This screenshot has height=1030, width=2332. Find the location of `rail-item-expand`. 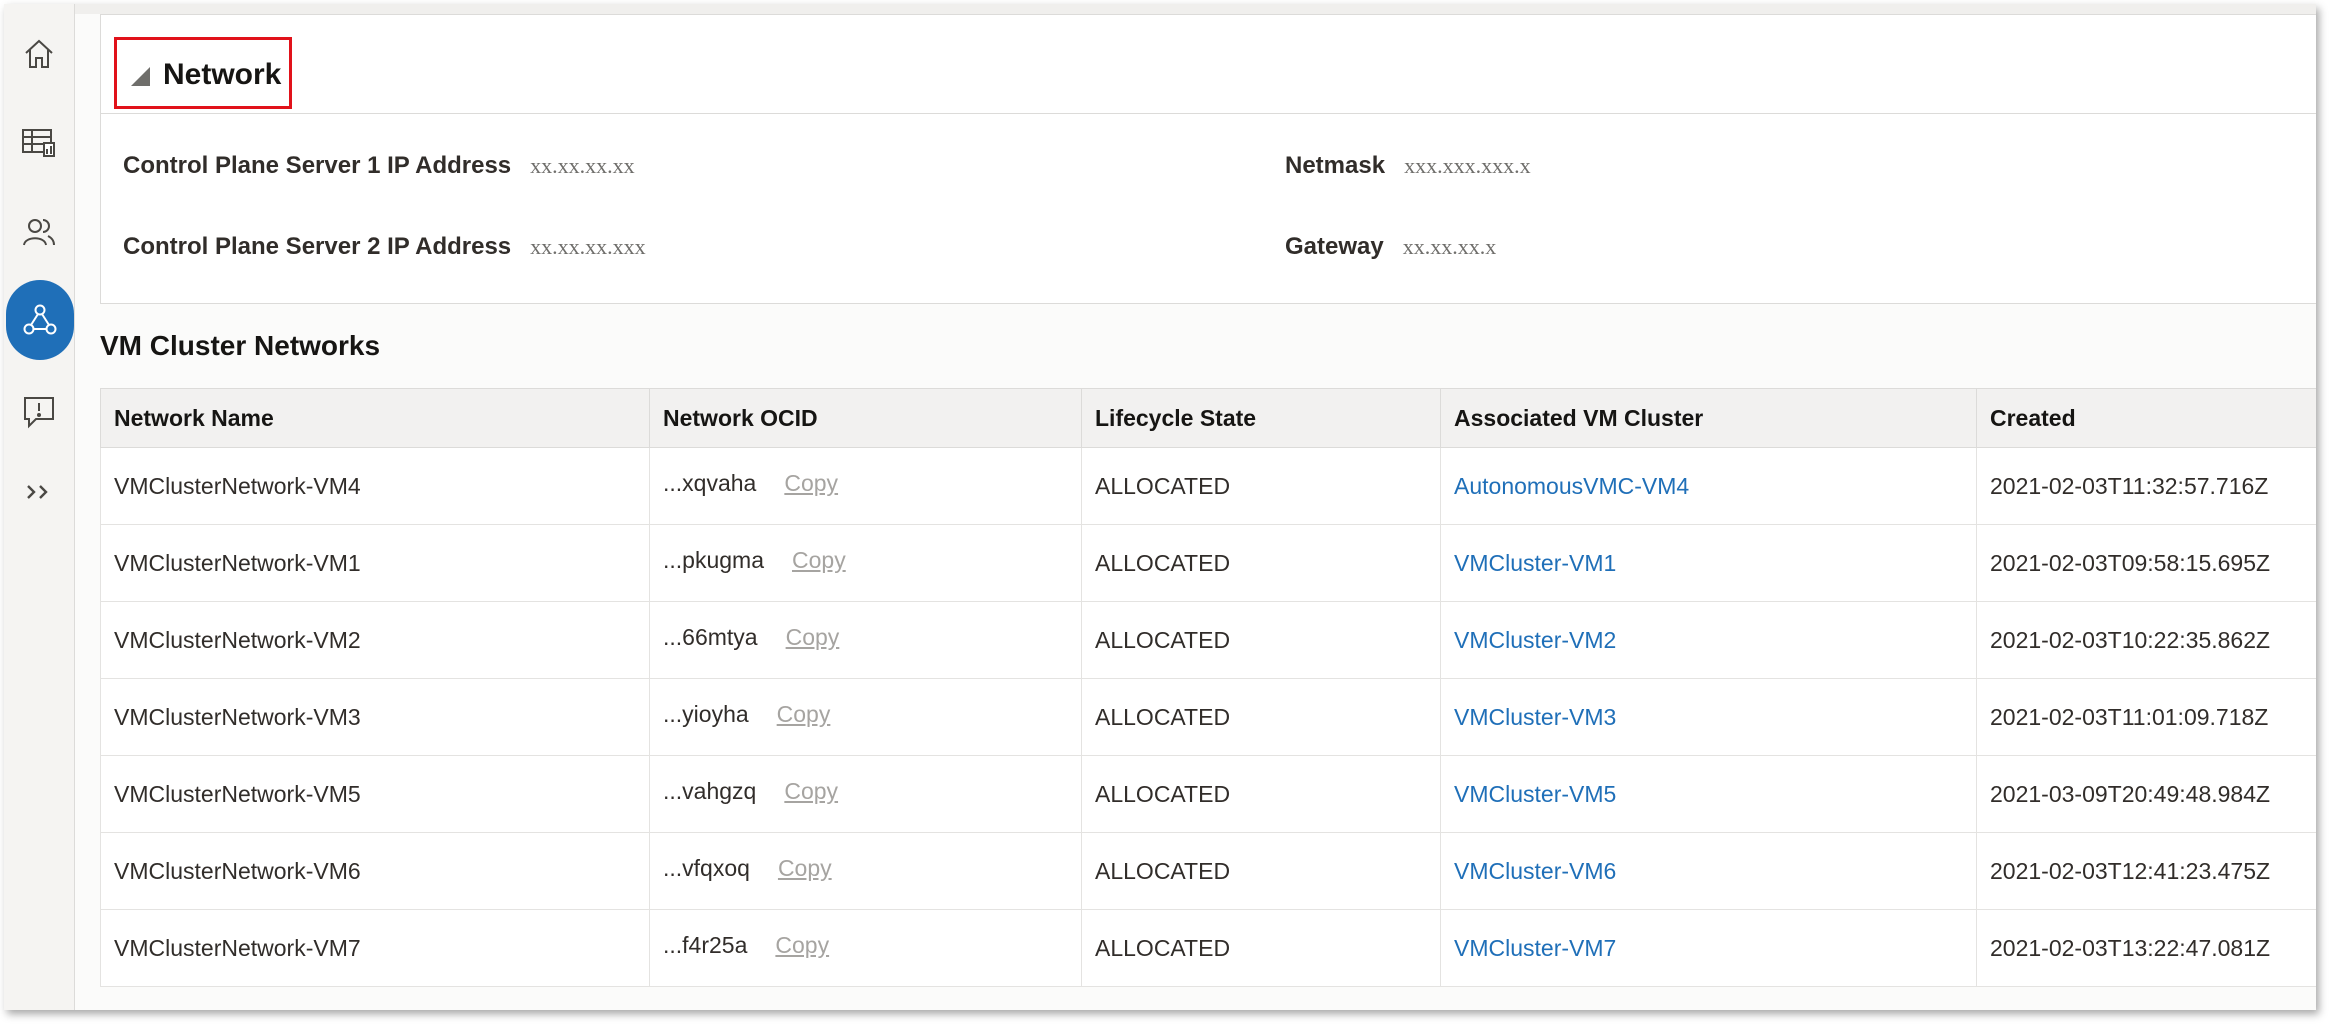

rail-item-expand is located at coordinates (39, 492).